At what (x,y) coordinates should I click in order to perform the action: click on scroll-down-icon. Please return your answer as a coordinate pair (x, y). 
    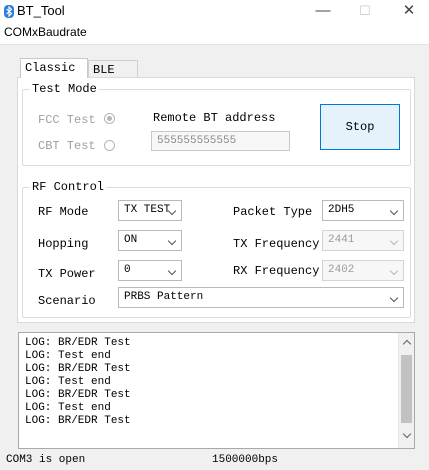
    Looking at the image, I should click on (407, 434).